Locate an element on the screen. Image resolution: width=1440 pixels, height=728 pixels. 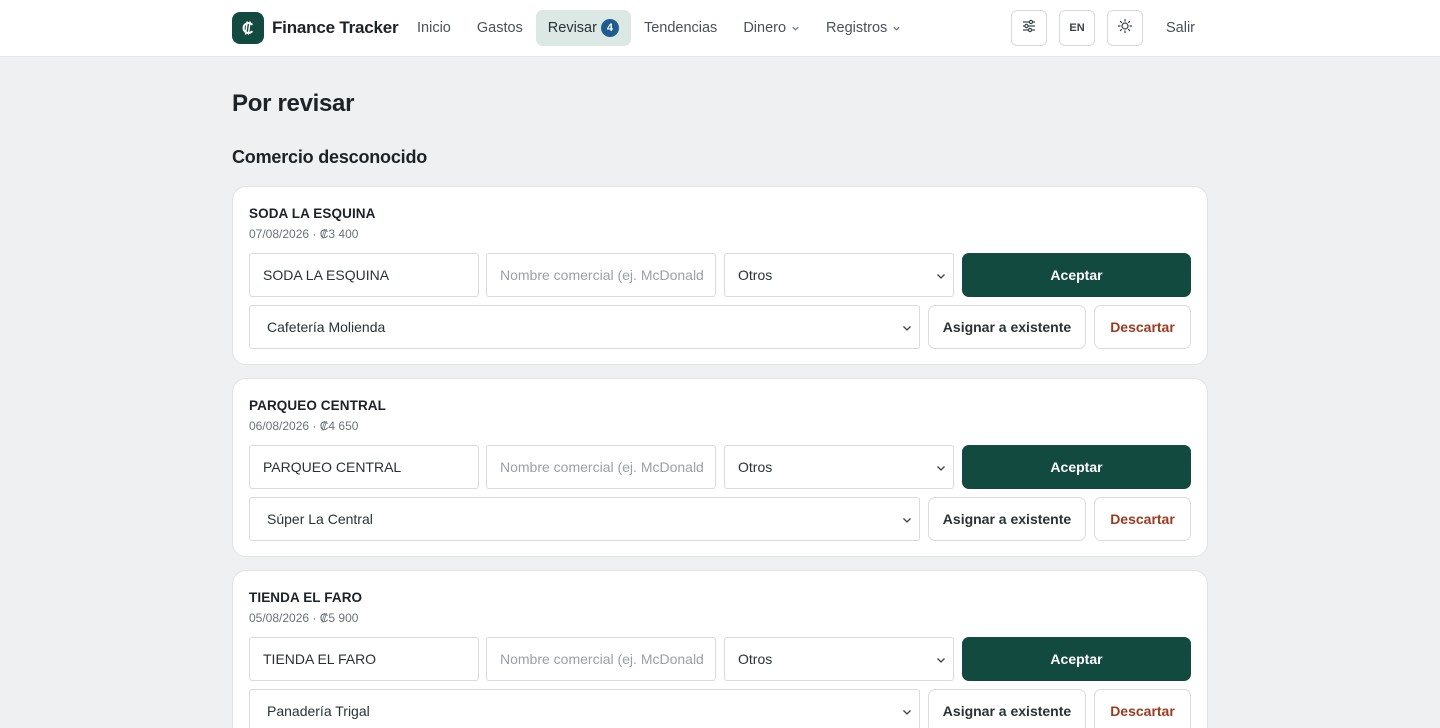
language-button: EN is located at coordinates (1077, 28).